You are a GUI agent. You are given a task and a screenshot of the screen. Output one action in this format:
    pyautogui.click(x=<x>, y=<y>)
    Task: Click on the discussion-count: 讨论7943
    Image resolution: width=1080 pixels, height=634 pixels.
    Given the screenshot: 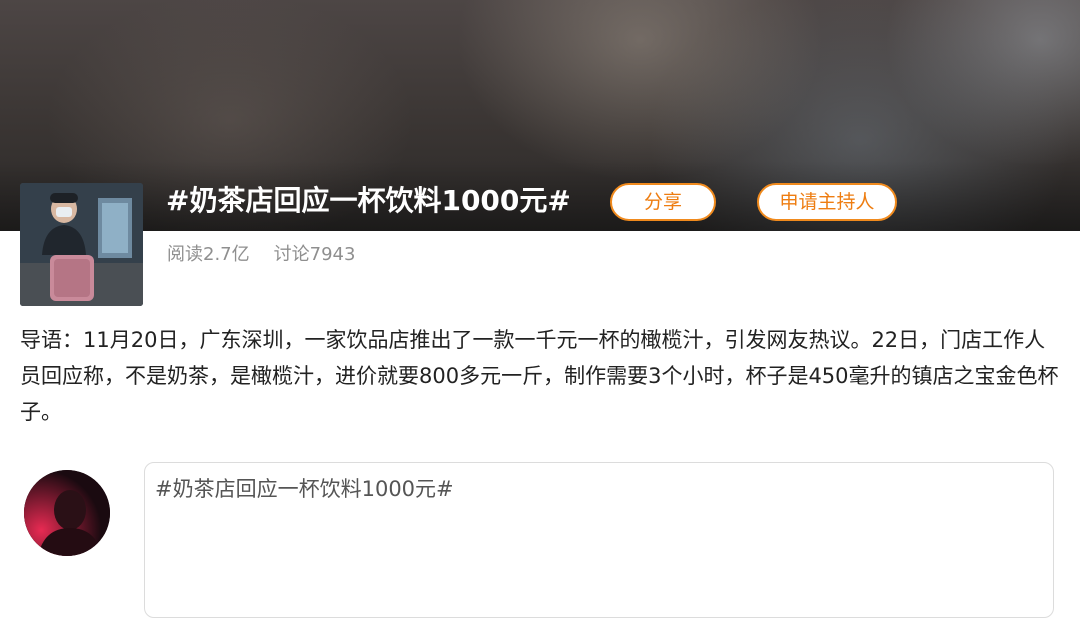 What is the action you would take?
    pyautogui.click(x=314, y=254)
    